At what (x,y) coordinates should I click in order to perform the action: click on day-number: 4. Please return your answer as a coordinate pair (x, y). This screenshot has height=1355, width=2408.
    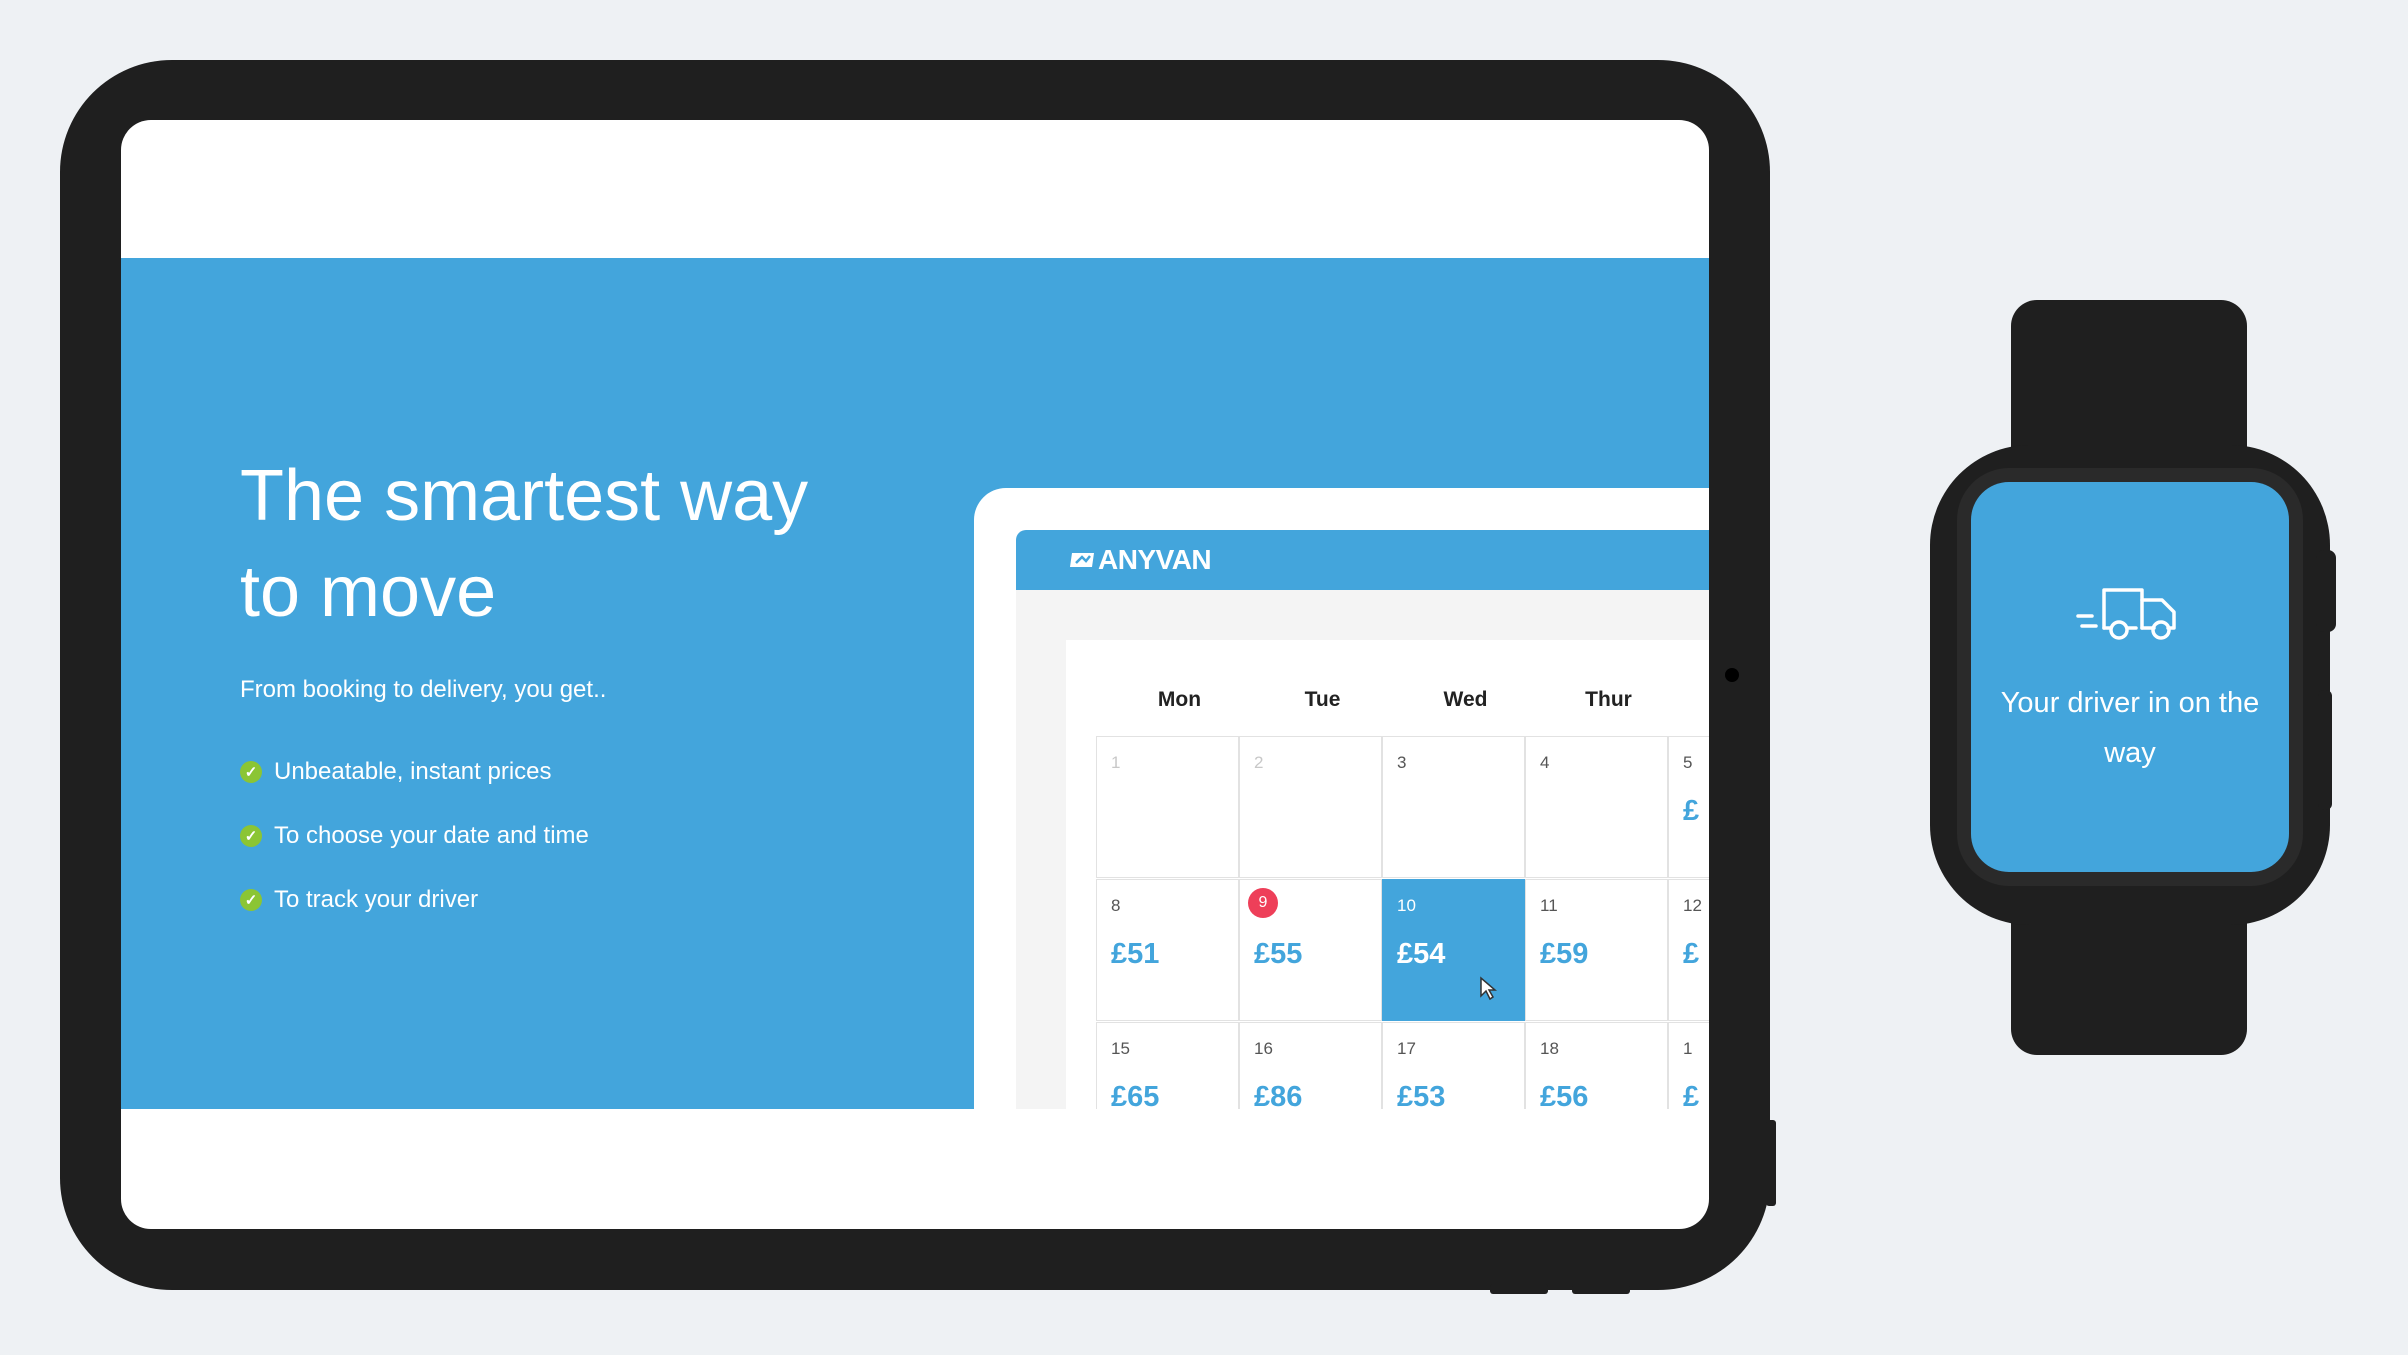
    Looking at the image, I should click on (1545, 762).